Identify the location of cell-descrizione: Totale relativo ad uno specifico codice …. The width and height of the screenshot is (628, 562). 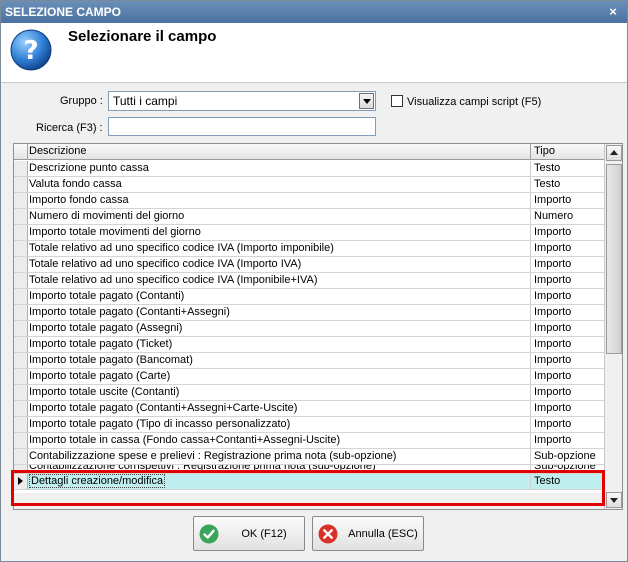
(173, 280).